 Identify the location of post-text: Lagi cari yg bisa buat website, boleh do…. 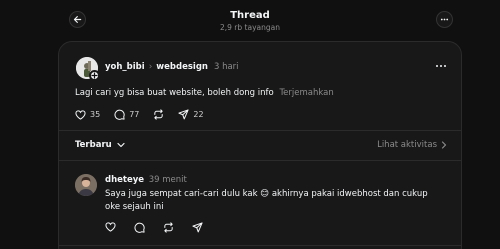
(174, 93).